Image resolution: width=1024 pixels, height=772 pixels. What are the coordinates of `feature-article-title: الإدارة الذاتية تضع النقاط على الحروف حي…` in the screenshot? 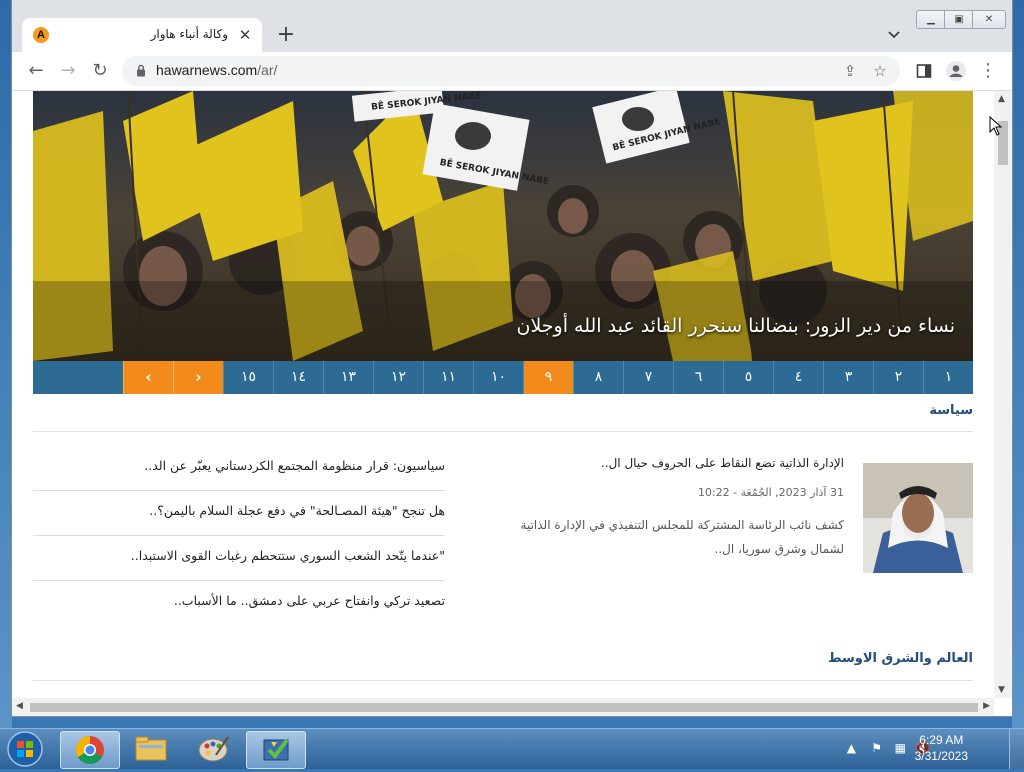 It's located at (684, 463).